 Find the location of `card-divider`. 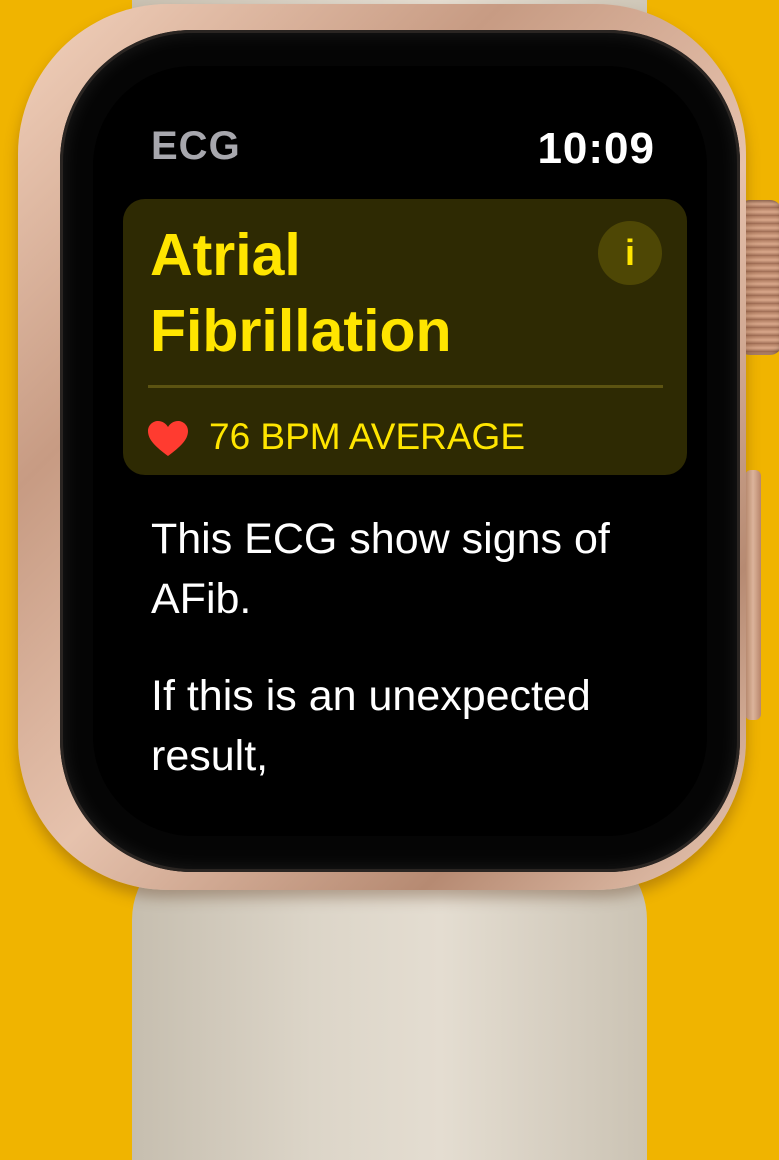

card-divider is located at coordinates (405, 386).